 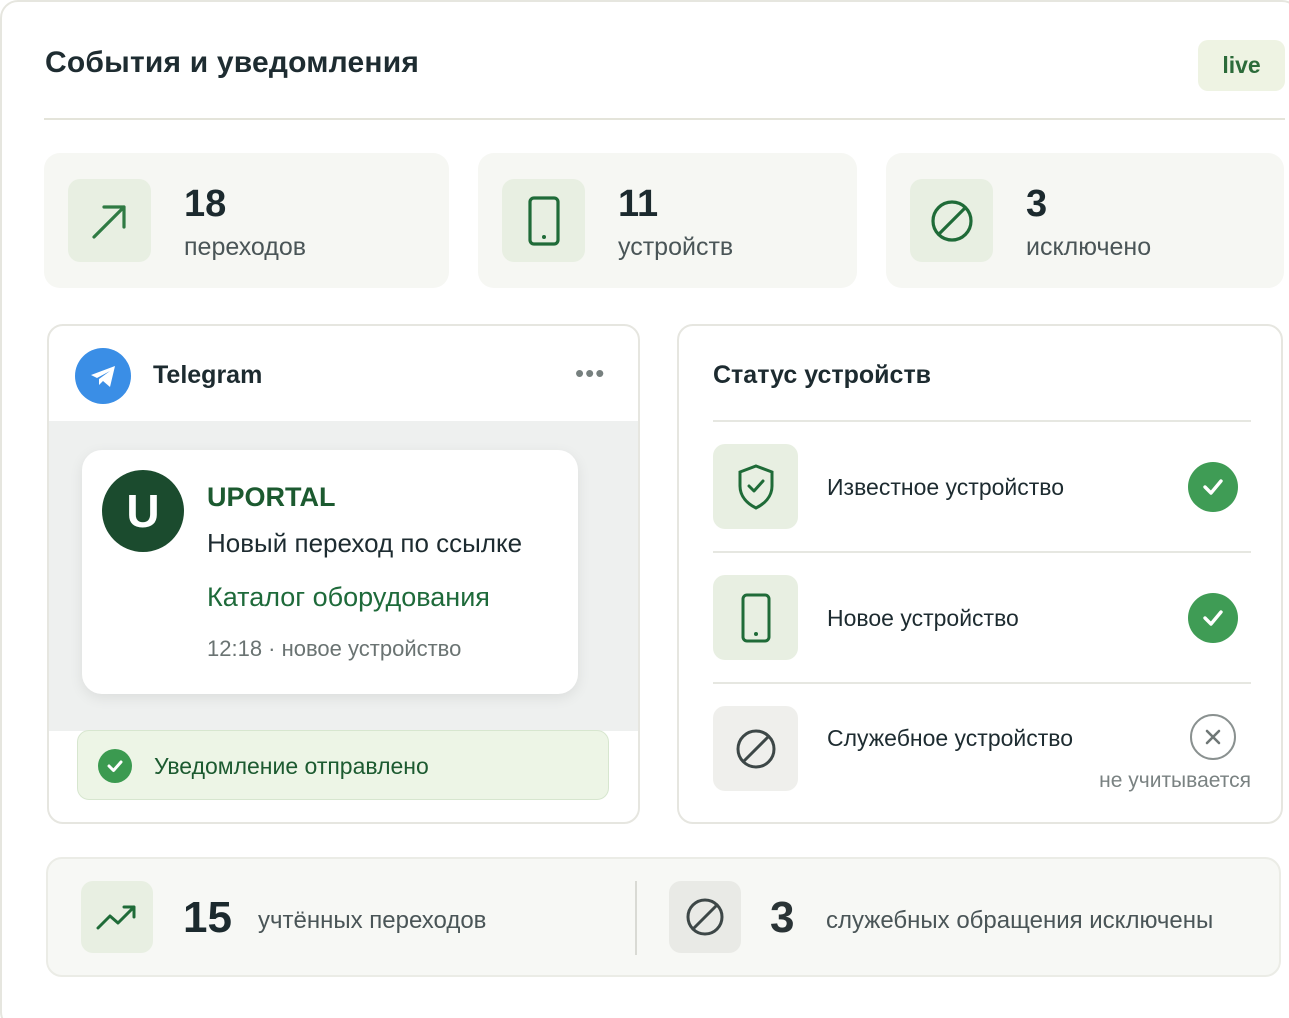 I want to click on more-menu-icon: •••, so click(x=590, y=373).